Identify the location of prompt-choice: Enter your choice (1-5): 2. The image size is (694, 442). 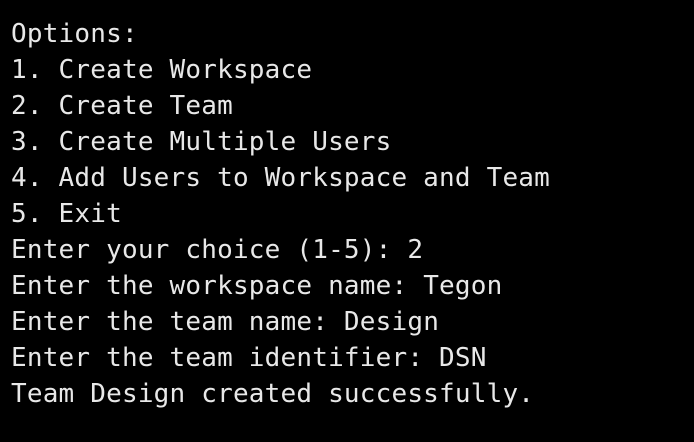
(352, 250).